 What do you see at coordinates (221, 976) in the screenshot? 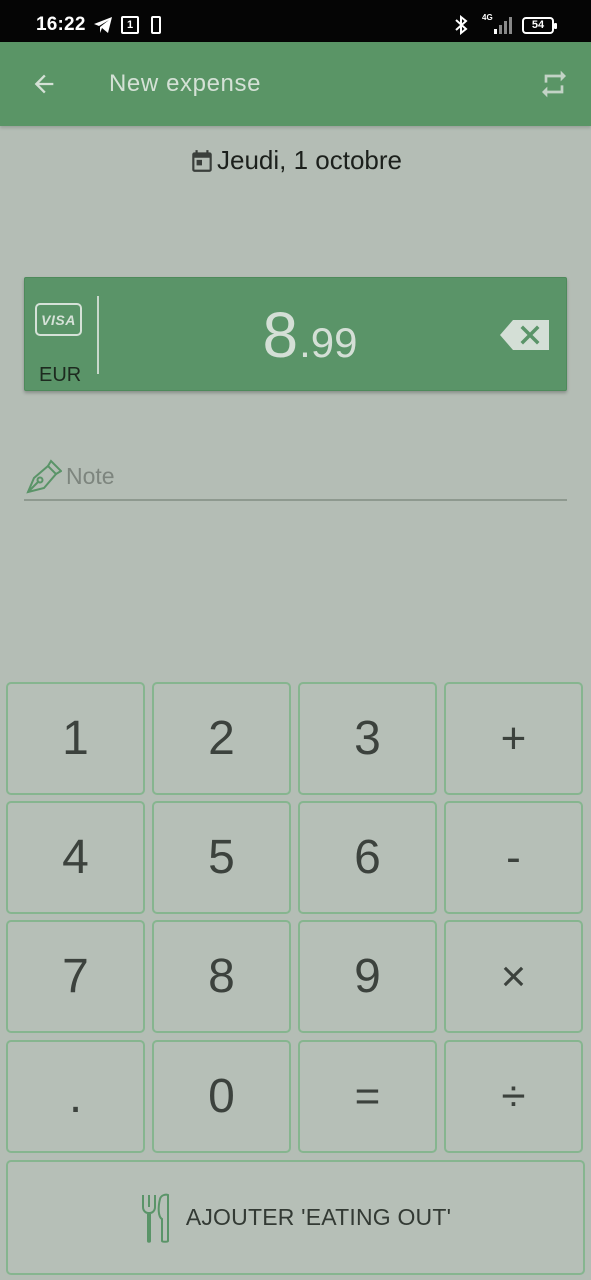
I see `key-8: 8` at bounding box center [221, 976].